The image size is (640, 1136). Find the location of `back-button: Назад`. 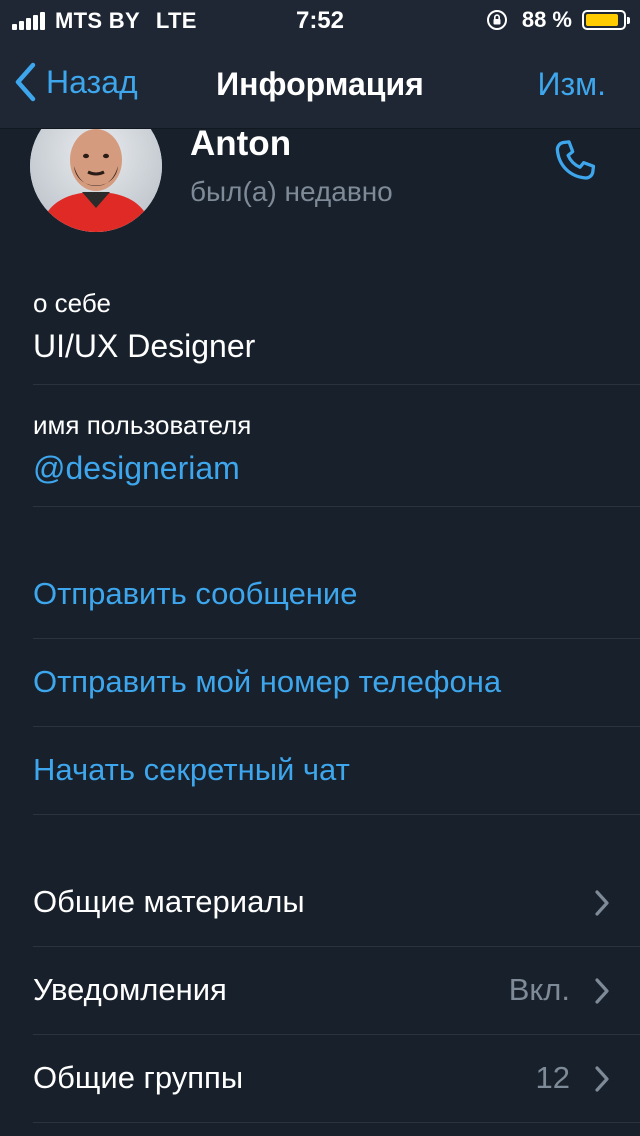

back-button: Назад is located at coordinates (76, 82).